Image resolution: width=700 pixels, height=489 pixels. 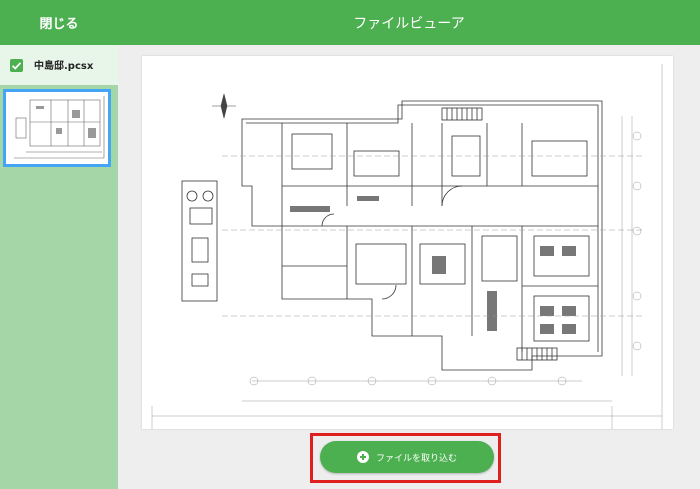 I want to click on file-name: 中島邸.pcsx, so click(x=64, y=66).